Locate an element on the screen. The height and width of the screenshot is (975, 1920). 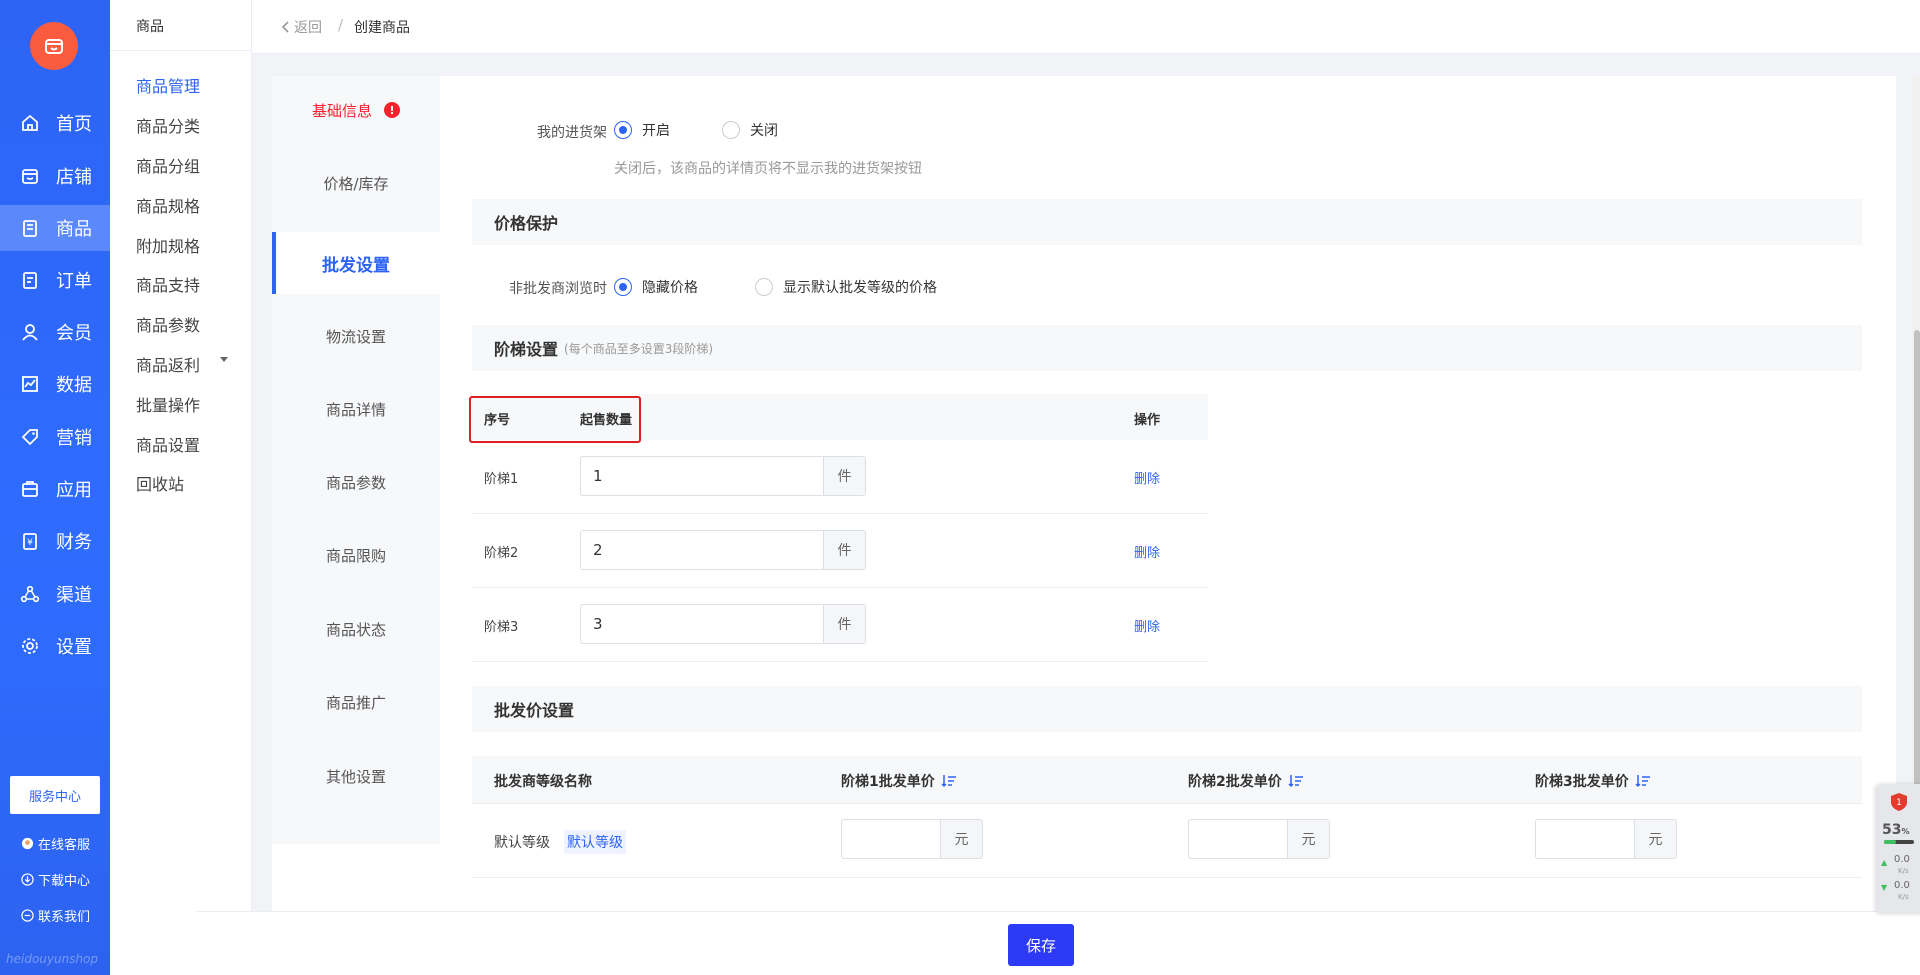
save-button: 保存 is located at coordinates (1041, 945).